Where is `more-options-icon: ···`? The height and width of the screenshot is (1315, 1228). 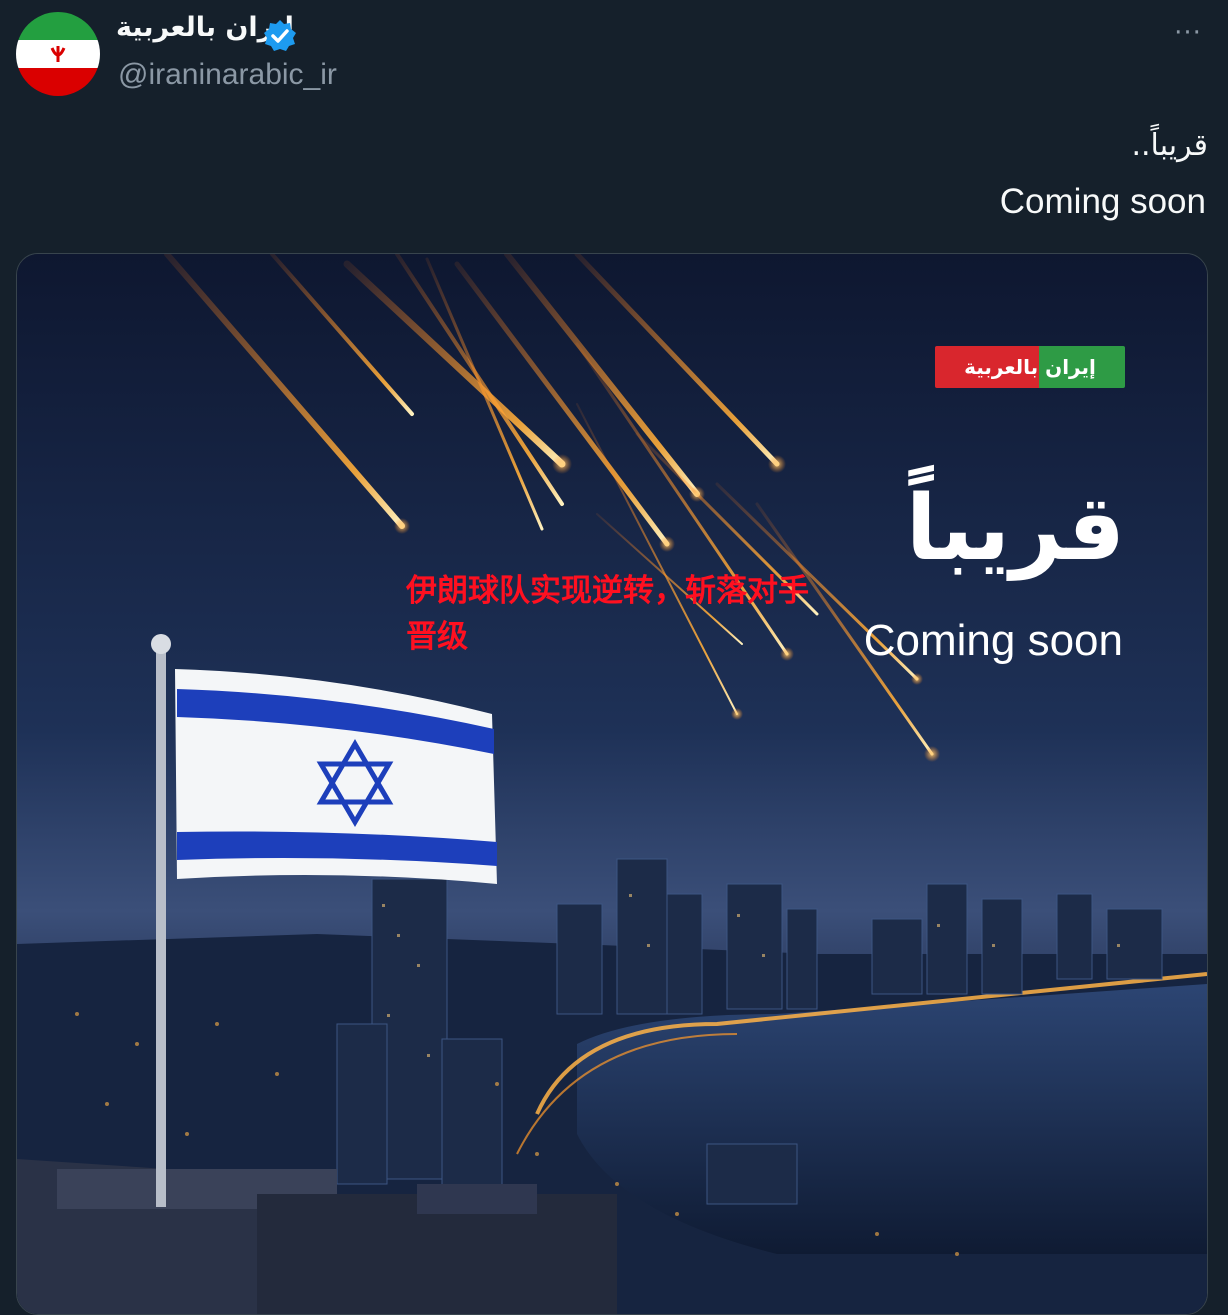 more-options-icon: ··· is located at coordinates (1188, 34).